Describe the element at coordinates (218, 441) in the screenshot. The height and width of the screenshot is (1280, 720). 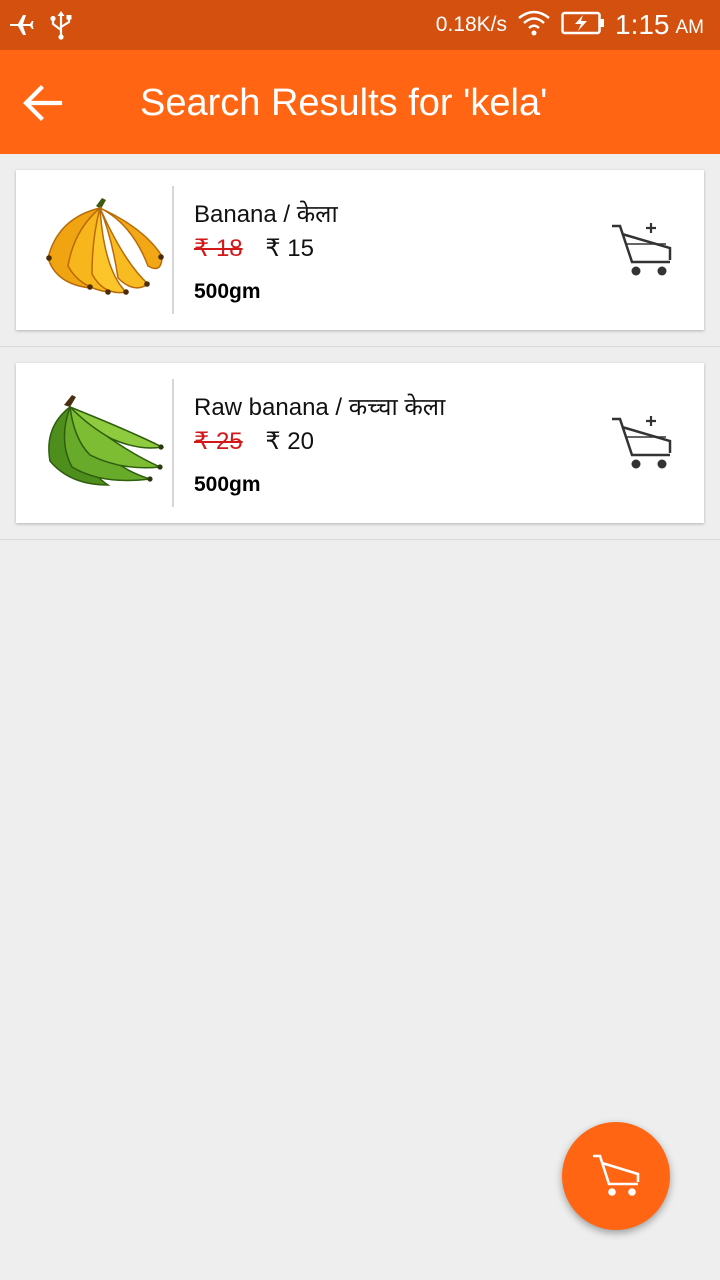
I see `original-price: ₹ 25` at that location.